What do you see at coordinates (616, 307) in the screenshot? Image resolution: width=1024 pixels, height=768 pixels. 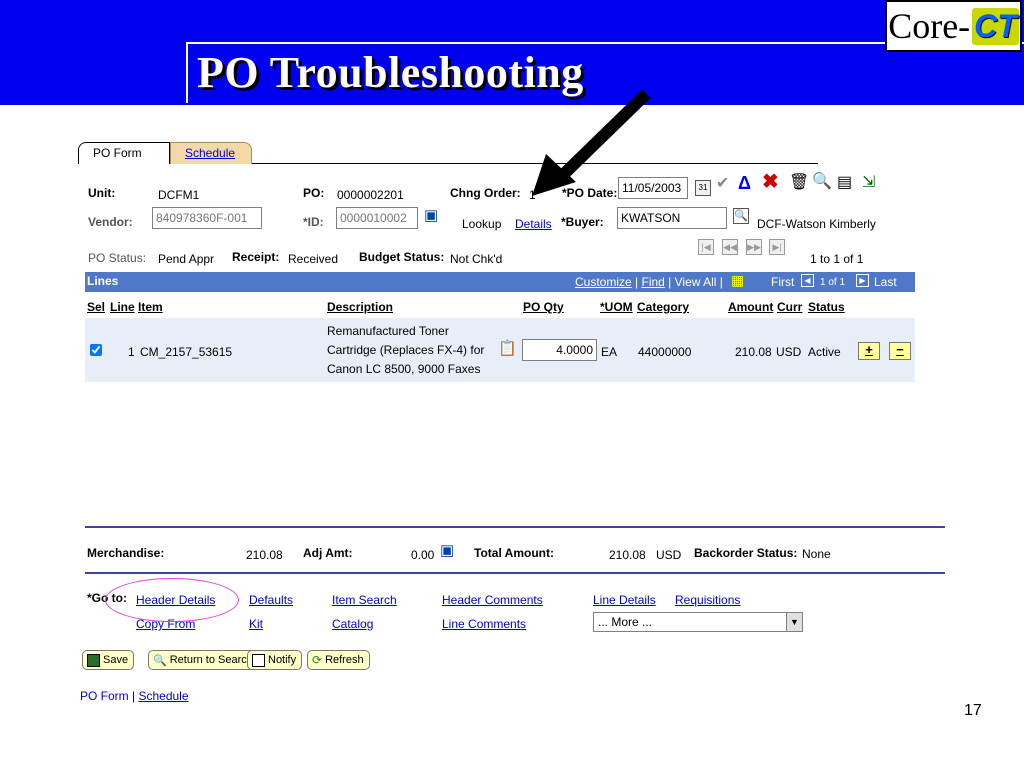 I see `col-uom: *UOM` at bounding box center [616, 307].